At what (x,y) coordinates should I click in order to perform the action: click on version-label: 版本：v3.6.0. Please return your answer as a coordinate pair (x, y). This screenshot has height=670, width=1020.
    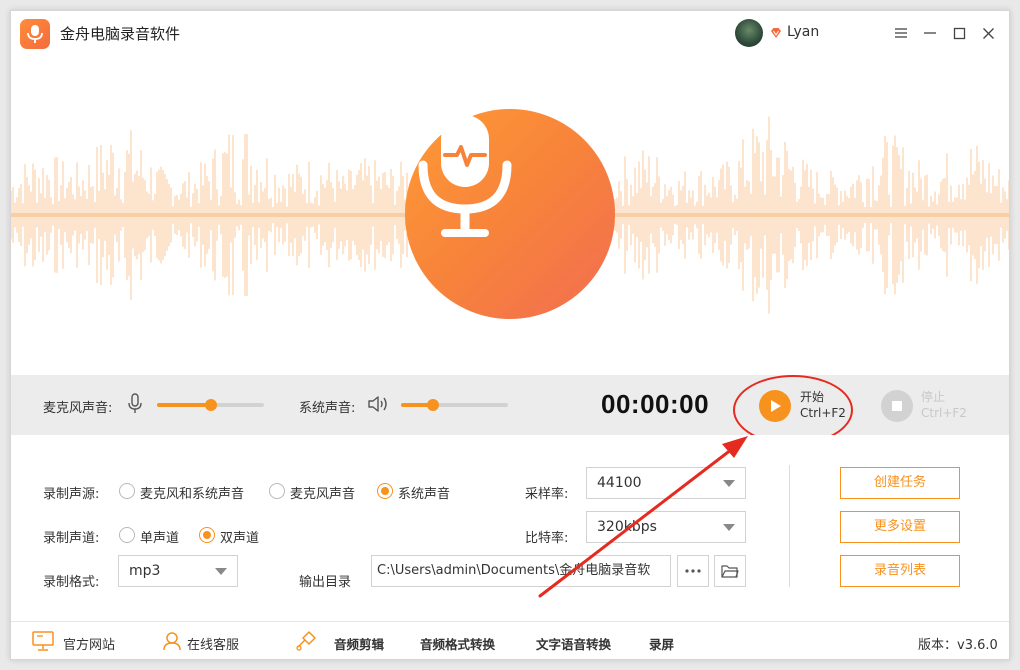
    Looking at the image, I should click on (958, 645).